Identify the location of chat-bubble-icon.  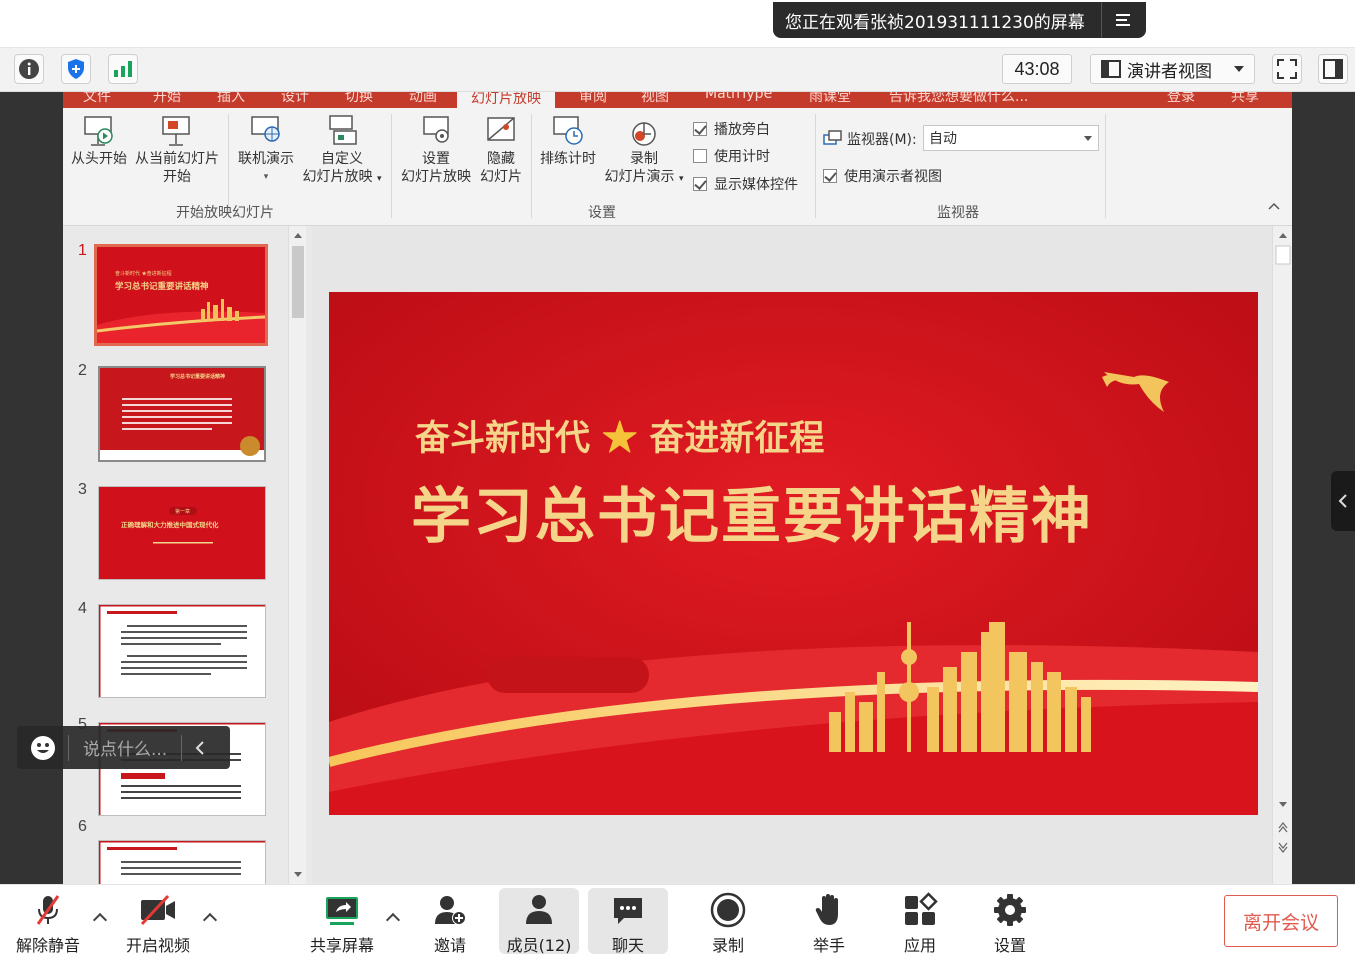
(628, 911).